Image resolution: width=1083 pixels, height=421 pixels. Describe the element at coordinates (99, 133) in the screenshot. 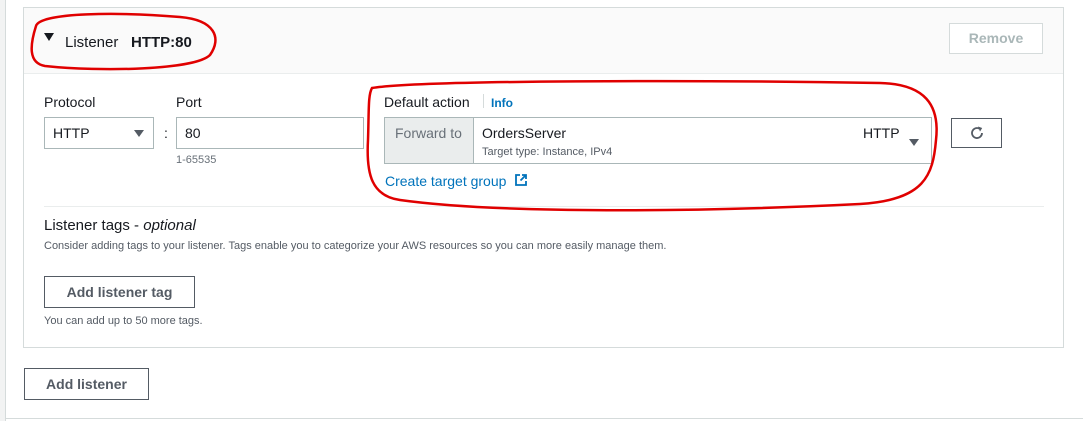

I see `protocol-select: HTTP` at that location.